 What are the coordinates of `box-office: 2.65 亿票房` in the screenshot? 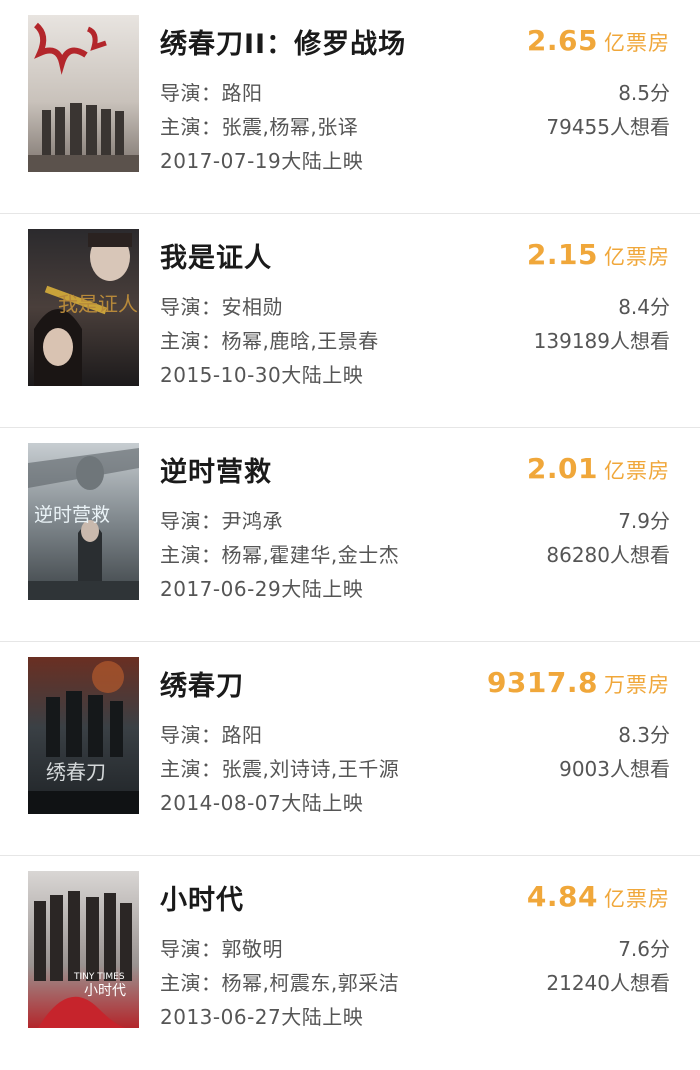 It's located at (598, 40).